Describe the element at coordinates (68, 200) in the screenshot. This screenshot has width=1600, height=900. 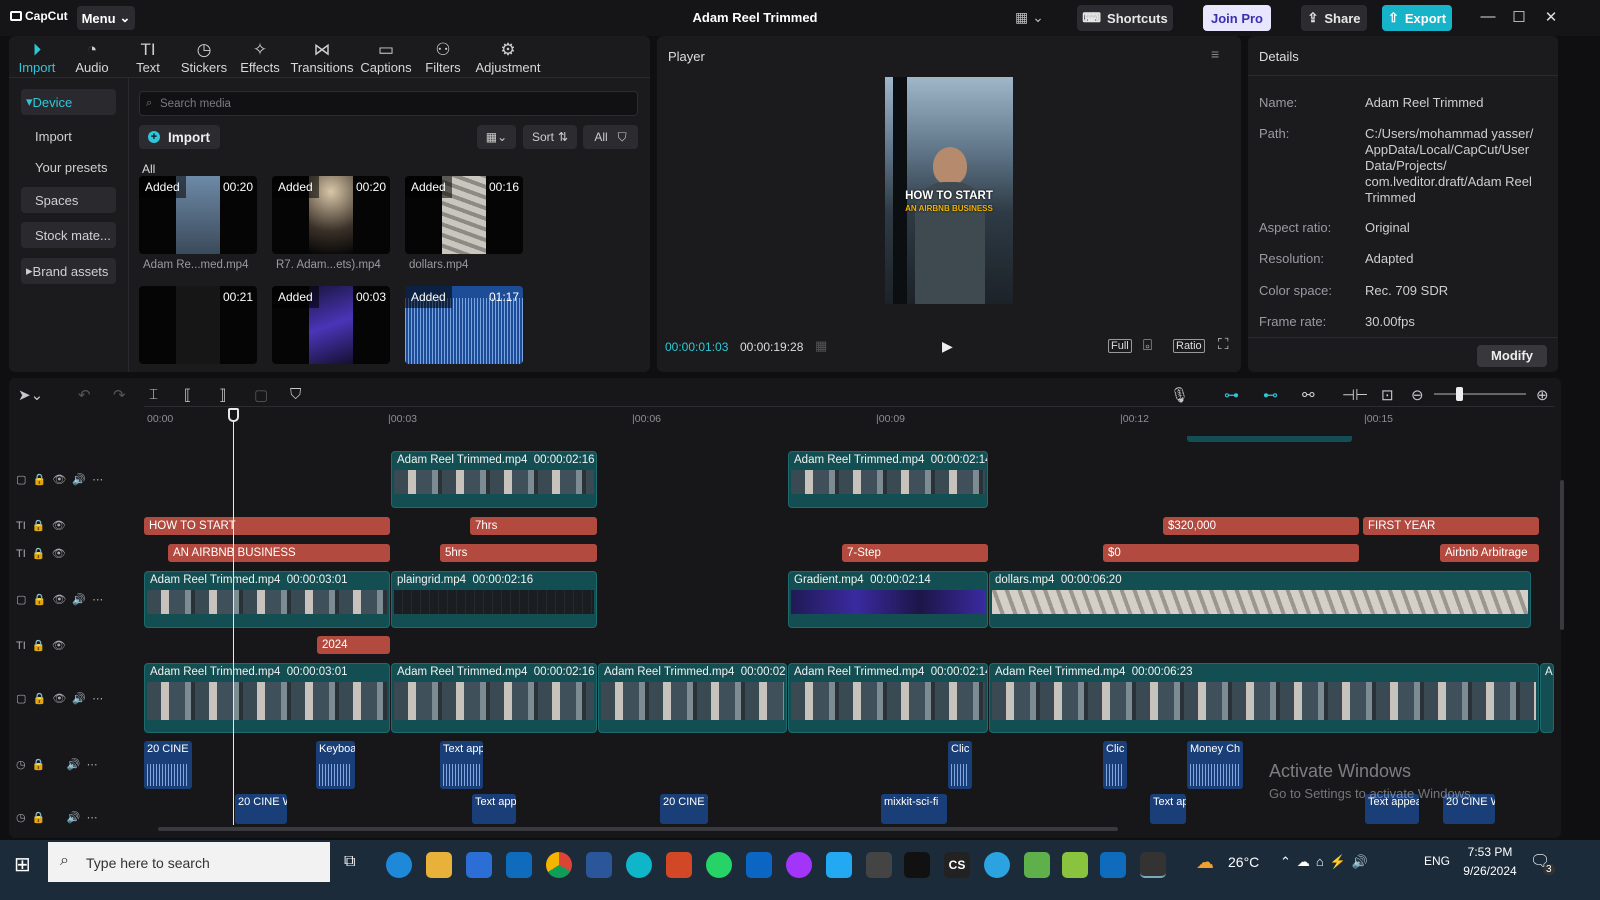
I see `sidebar-item-spaces: Spaces` at that location.